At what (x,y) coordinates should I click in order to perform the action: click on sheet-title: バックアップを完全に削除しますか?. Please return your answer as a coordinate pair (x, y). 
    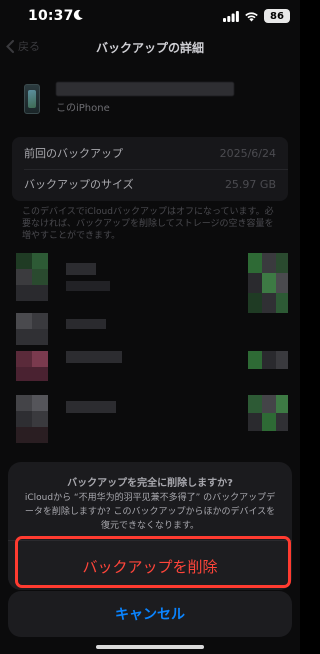
    Looking at the image, I should click on (150, 483).